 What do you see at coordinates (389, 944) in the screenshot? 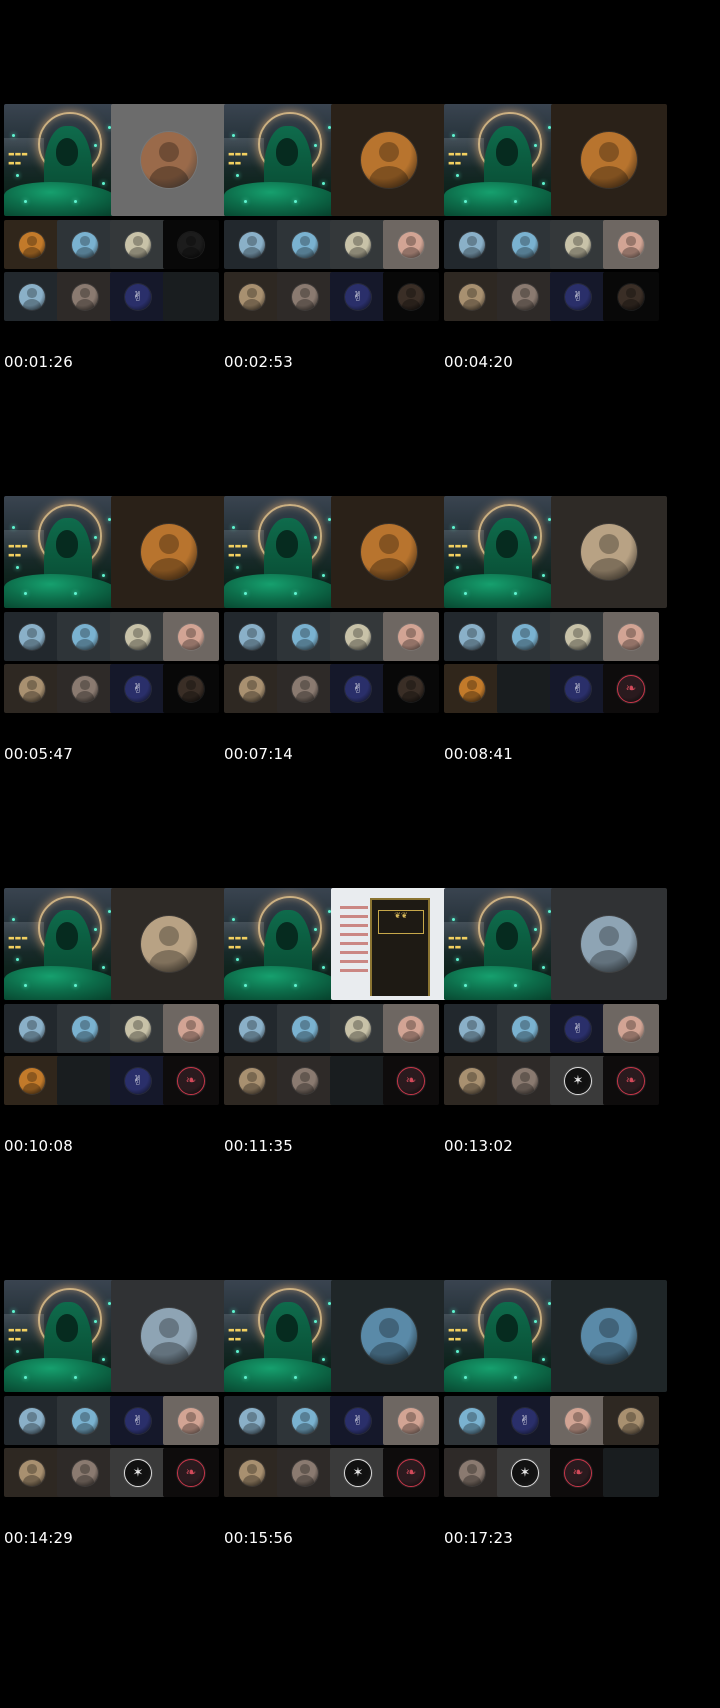
I see `screen-share-tile: ❦❦` at bounding box center [389, 944].